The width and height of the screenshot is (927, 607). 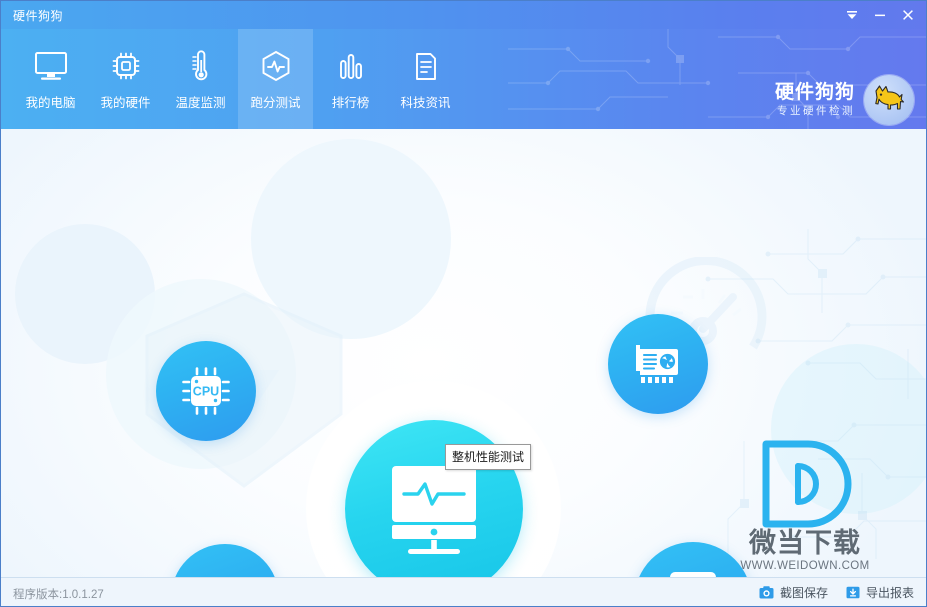 I want to click on cpu-icon: CPU, so click(x=206, y=391).